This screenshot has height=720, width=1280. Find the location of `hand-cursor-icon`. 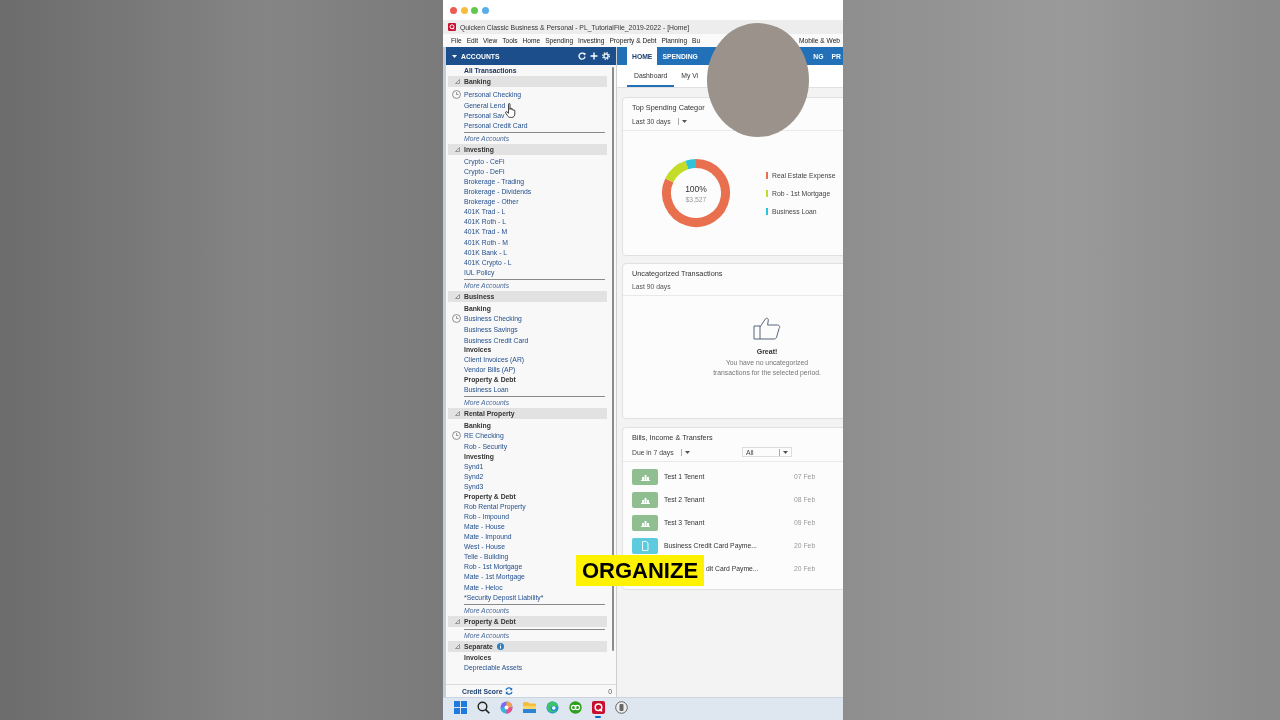

hand-cursor-icon is located at coordinates (510, 110).